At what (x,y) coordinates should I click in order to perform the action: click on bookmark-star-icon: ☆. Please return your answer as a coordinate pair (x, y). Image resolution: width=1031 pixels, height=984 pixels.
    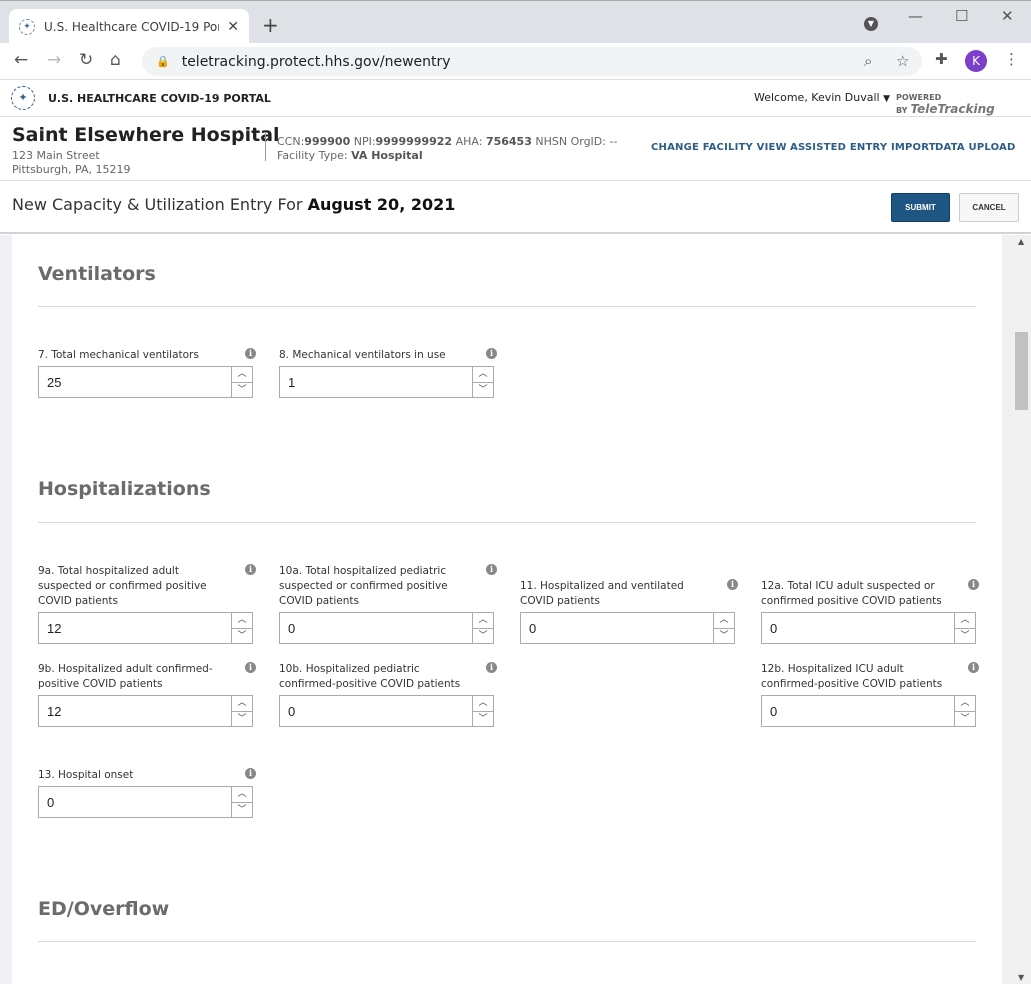
    Looking at the image, I should click on (902, 61).